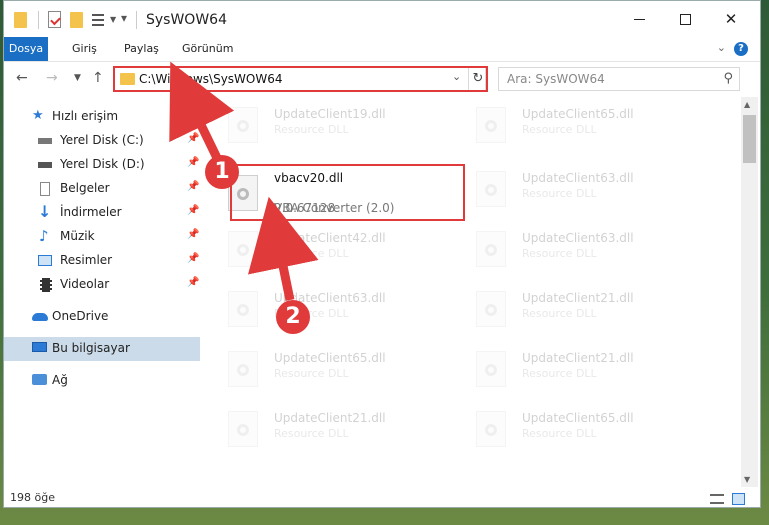 The image size is (769, 525). What do you see at coordinates (283, 248) in the screenshot?
I see `arrow-to-file` at bounding box center [283, 248].